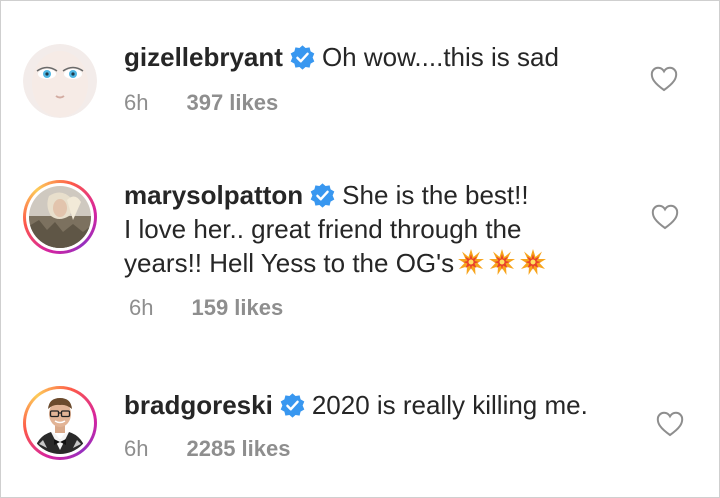 The image size is (720, 498). I want to click on likes-count: 397 likes, so click(232, 103).